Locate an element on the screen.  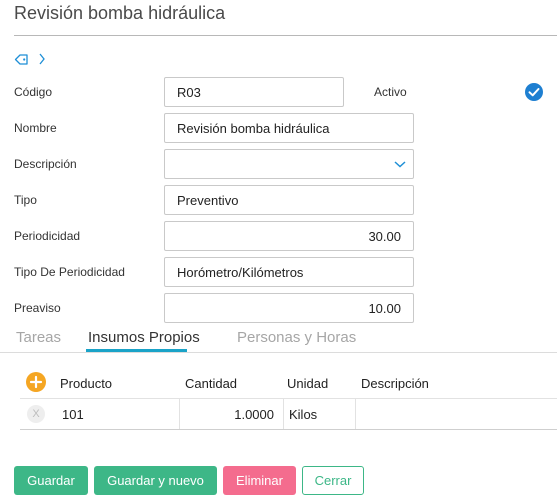
periodicidad-label: Periodicidad is located at coordinates (47, 236).